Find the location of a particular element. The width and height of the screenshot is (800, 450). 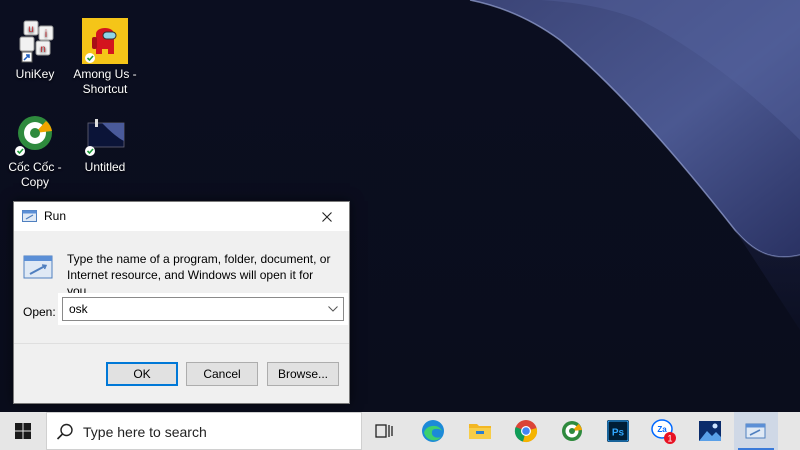

close-icon is located at coordinates (327, 216).